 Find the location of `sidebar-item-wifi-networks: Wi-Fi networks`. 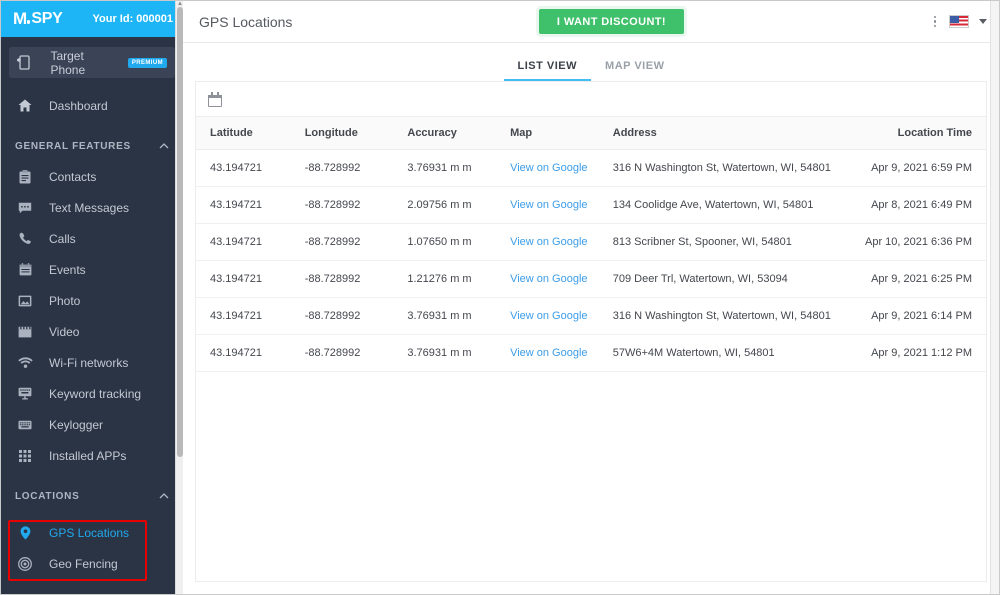

sidebar-item-wifi-networks: Wi-Fi networks is located at coordinates (92, 362).